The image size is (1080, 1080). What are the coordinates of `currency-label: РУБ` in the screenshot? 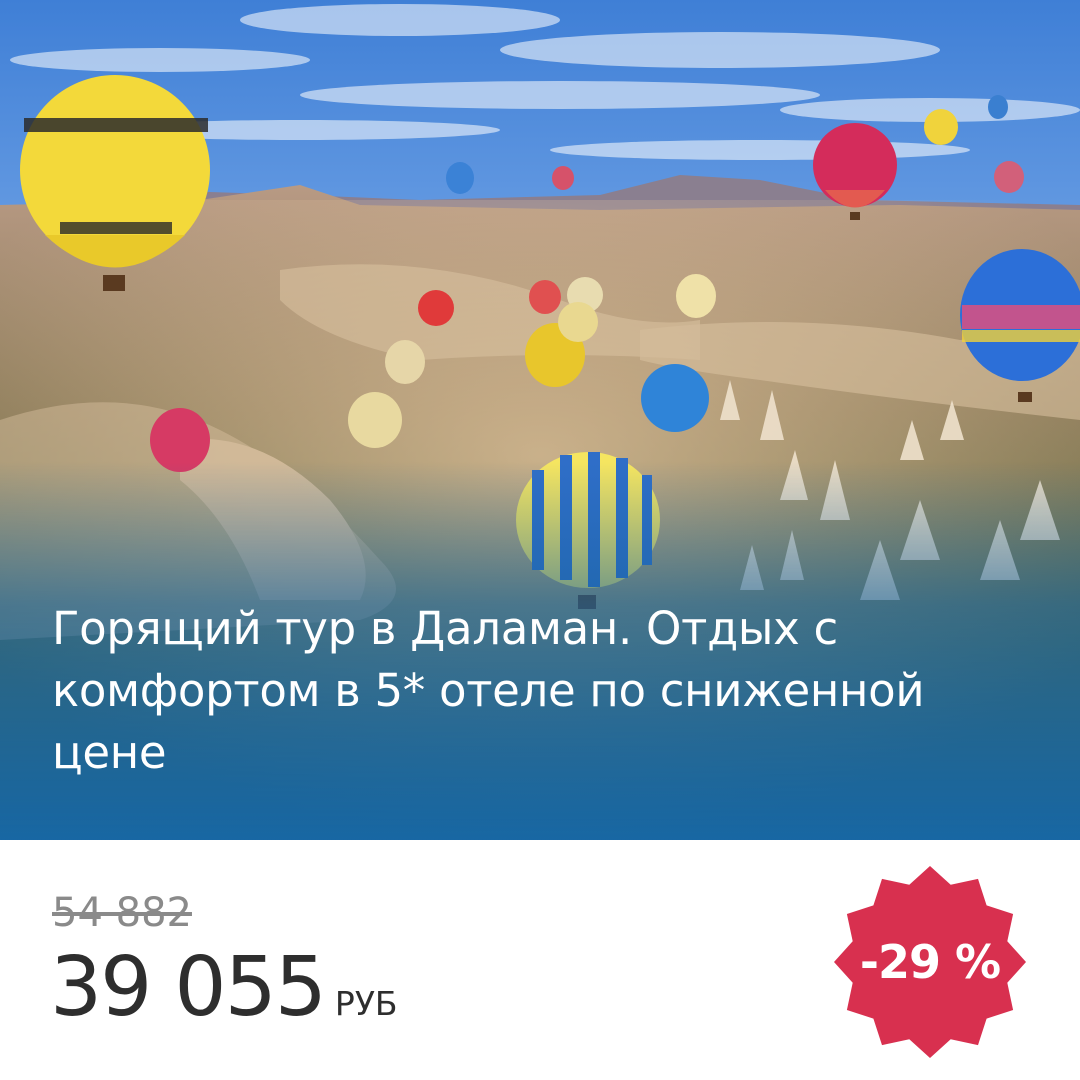 It's located at (366, 1003).